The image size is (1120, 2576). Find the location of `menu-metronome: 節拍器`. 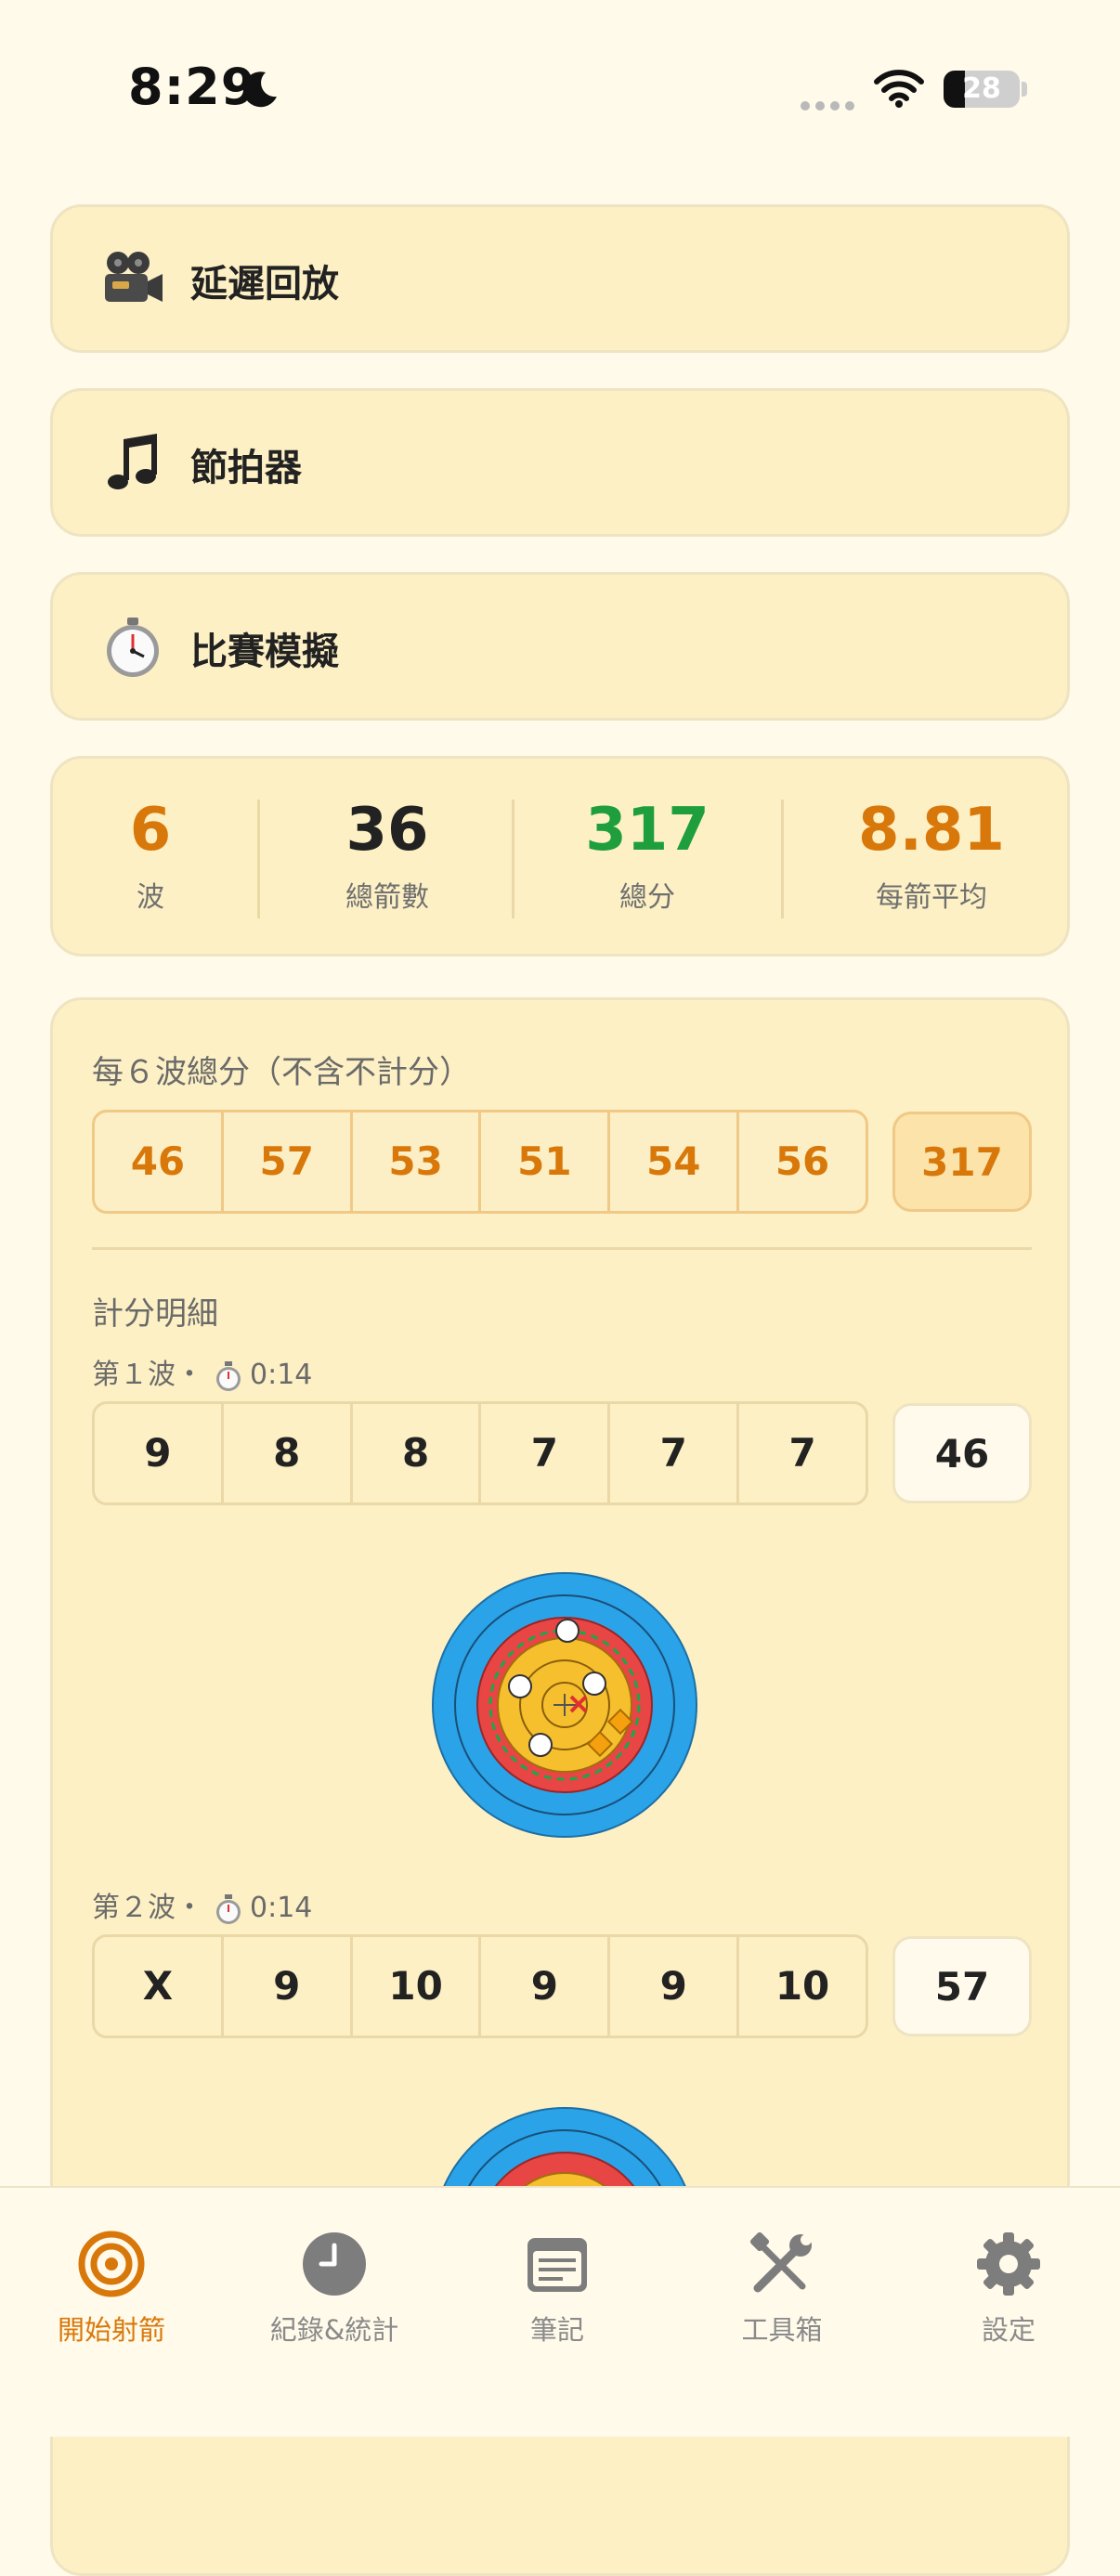

menu-metronome: 節拍器 is located at coordinates (560, 463).